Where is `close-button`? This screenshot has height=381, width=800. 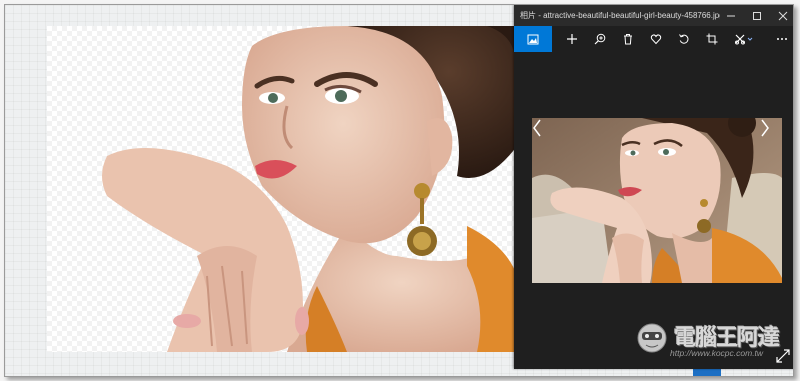
close-button is located at coordinates (781, 15).